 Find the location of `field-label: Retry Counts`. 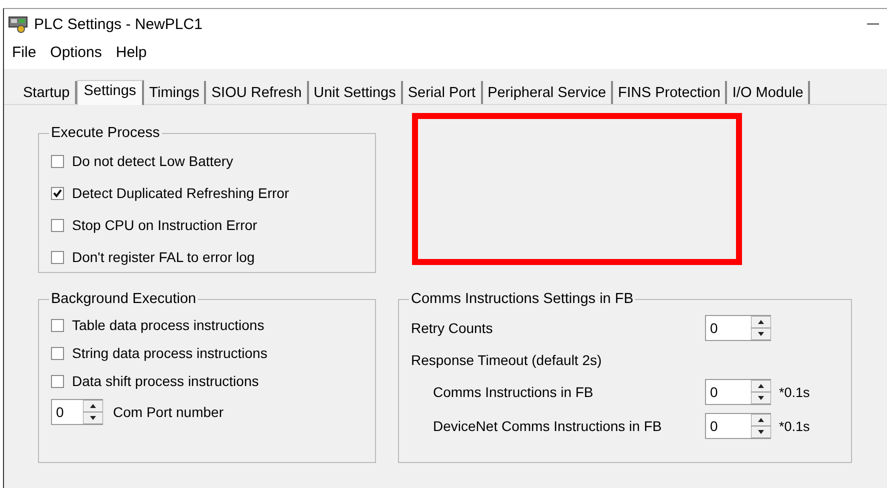

field-label: Retry Counts is located at coordinates (452, 328).